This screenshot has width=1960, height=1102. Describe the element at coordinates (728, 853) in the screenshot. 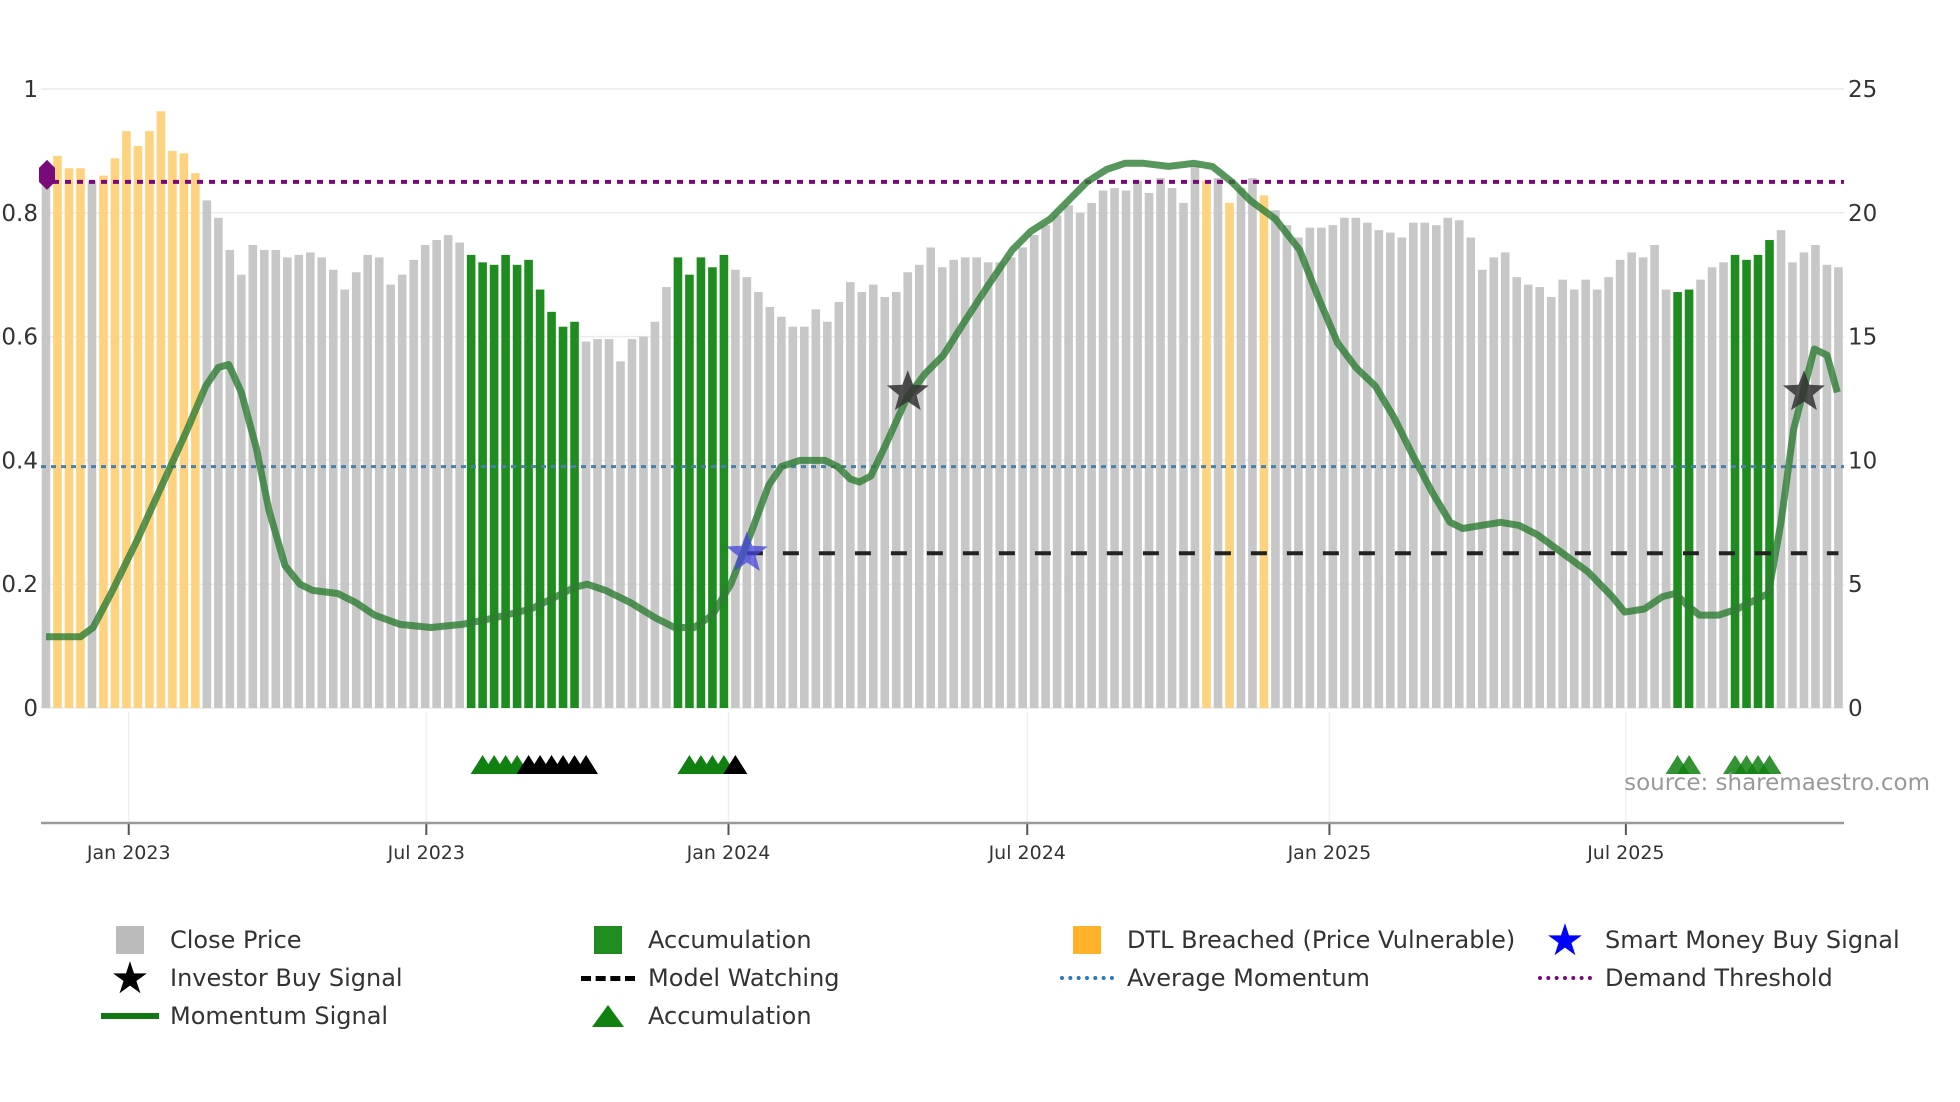

I see `x-tick-label: Jan 2024` at that location.